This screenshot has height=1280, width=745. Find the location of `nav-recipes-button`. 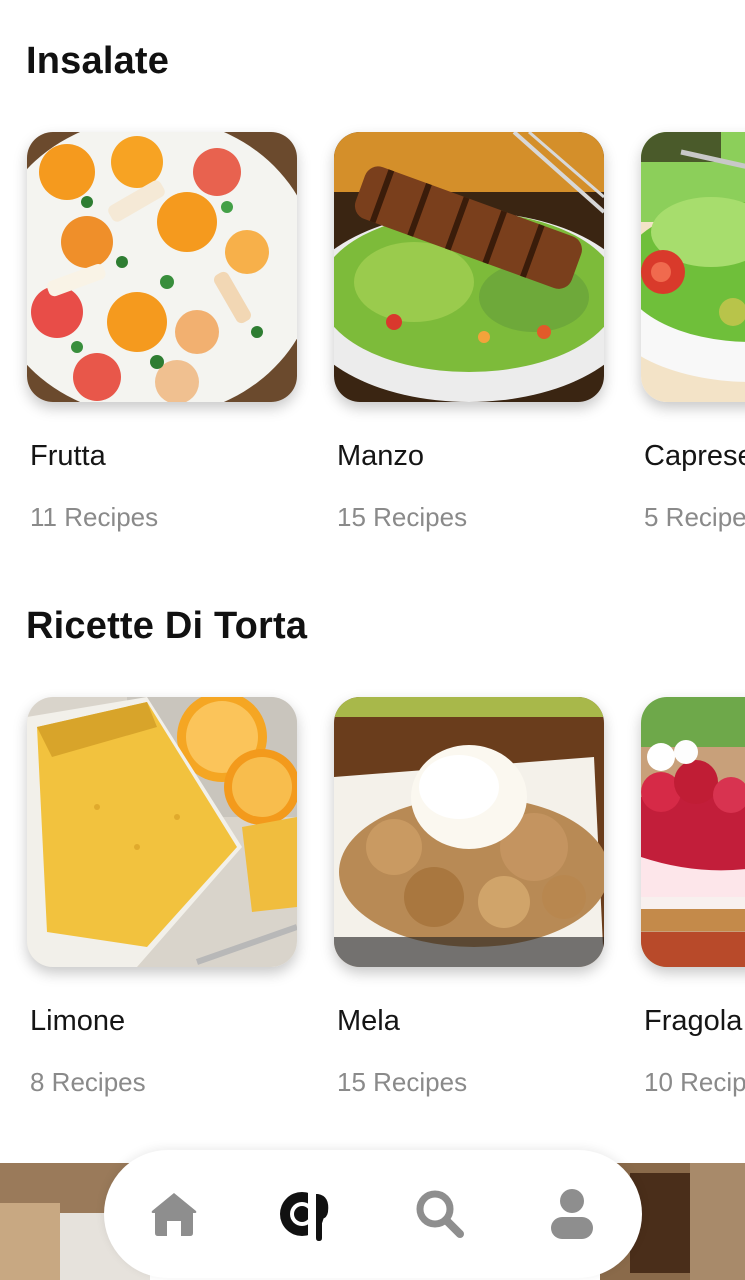

nav-recipes-button is located at coordinates (306, 1214).